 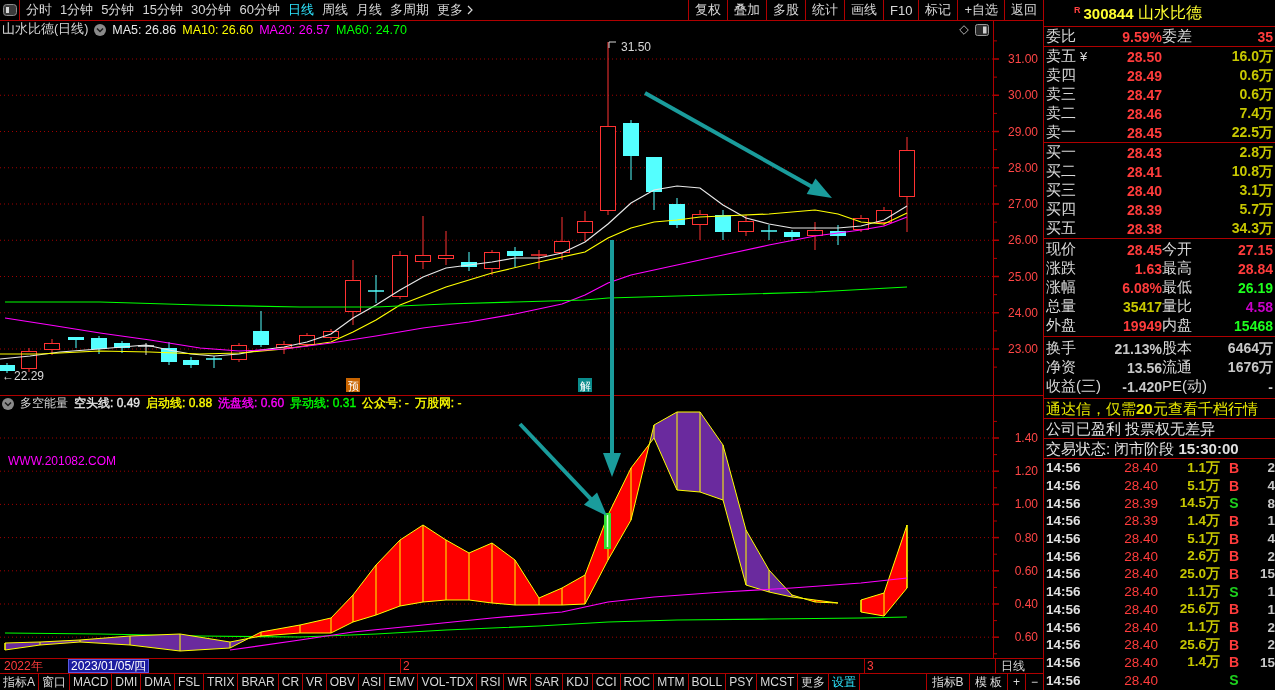 I want to click on indicator-tab: 指标A, so click(x=19, y=682).